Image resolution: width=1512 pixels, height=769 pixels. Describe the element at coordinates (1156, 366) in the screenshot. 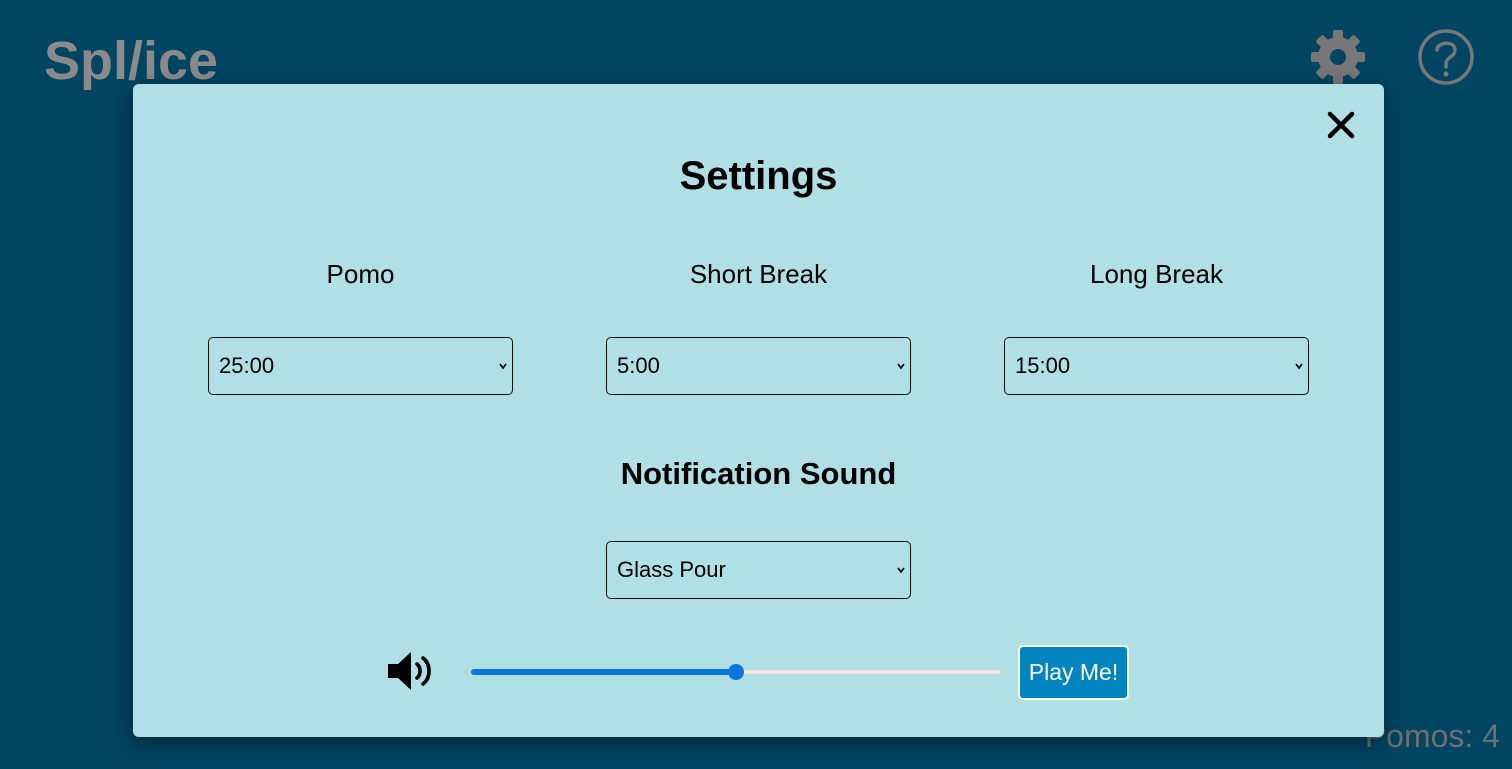

I see `long-break-duration-select: 15:00` at that location.